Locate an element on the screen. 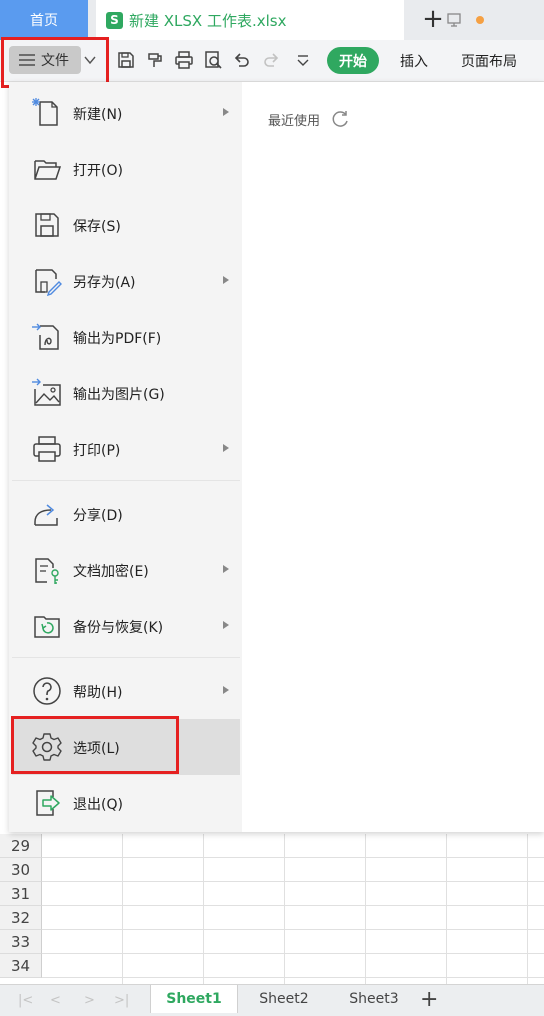  menu-item-label: 新建(N) is located at coordinates (98, 115).